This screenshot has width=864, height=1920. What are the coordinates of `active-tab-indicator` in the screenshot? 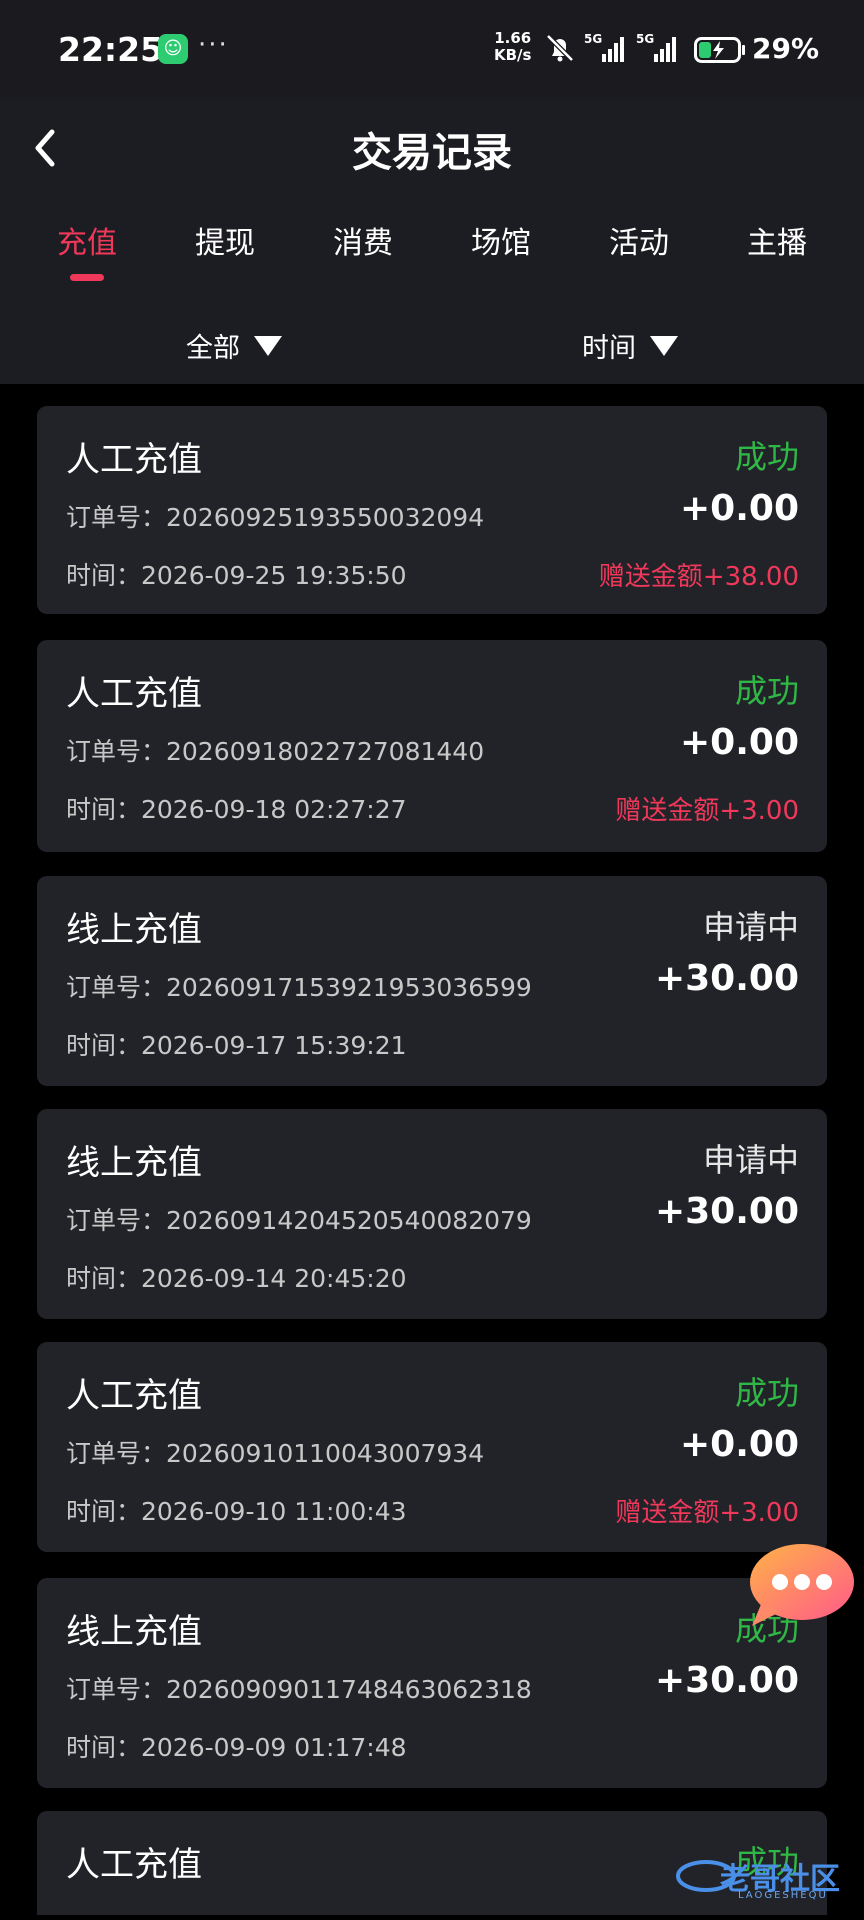 It's located at (87, 277).